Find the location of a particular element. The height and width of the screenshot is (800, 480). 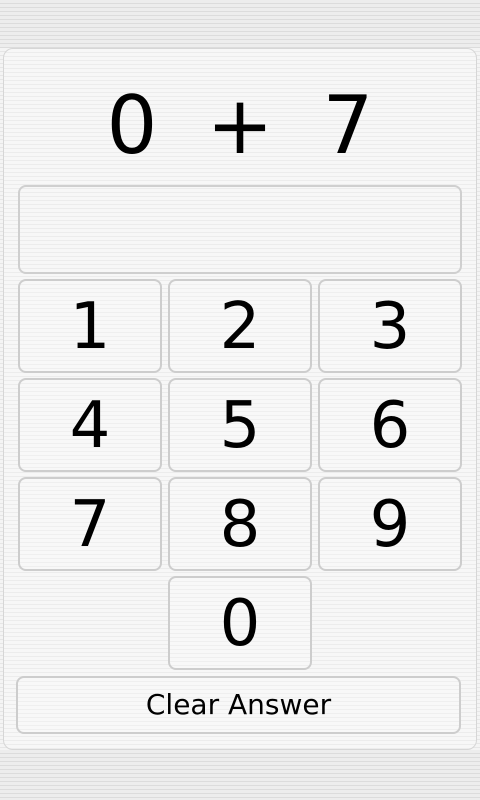

math-problem: 0 + 7 is located at coordinates (240, 126).